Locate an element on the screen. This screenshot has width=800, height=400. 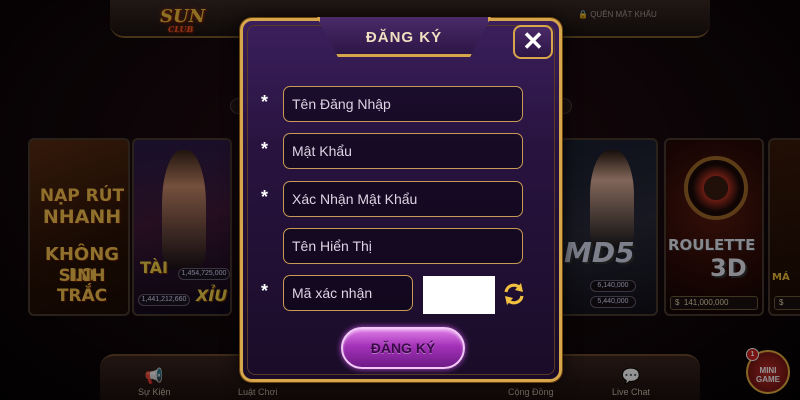
confirm-password-row: * is located at coordinates (392, 199).